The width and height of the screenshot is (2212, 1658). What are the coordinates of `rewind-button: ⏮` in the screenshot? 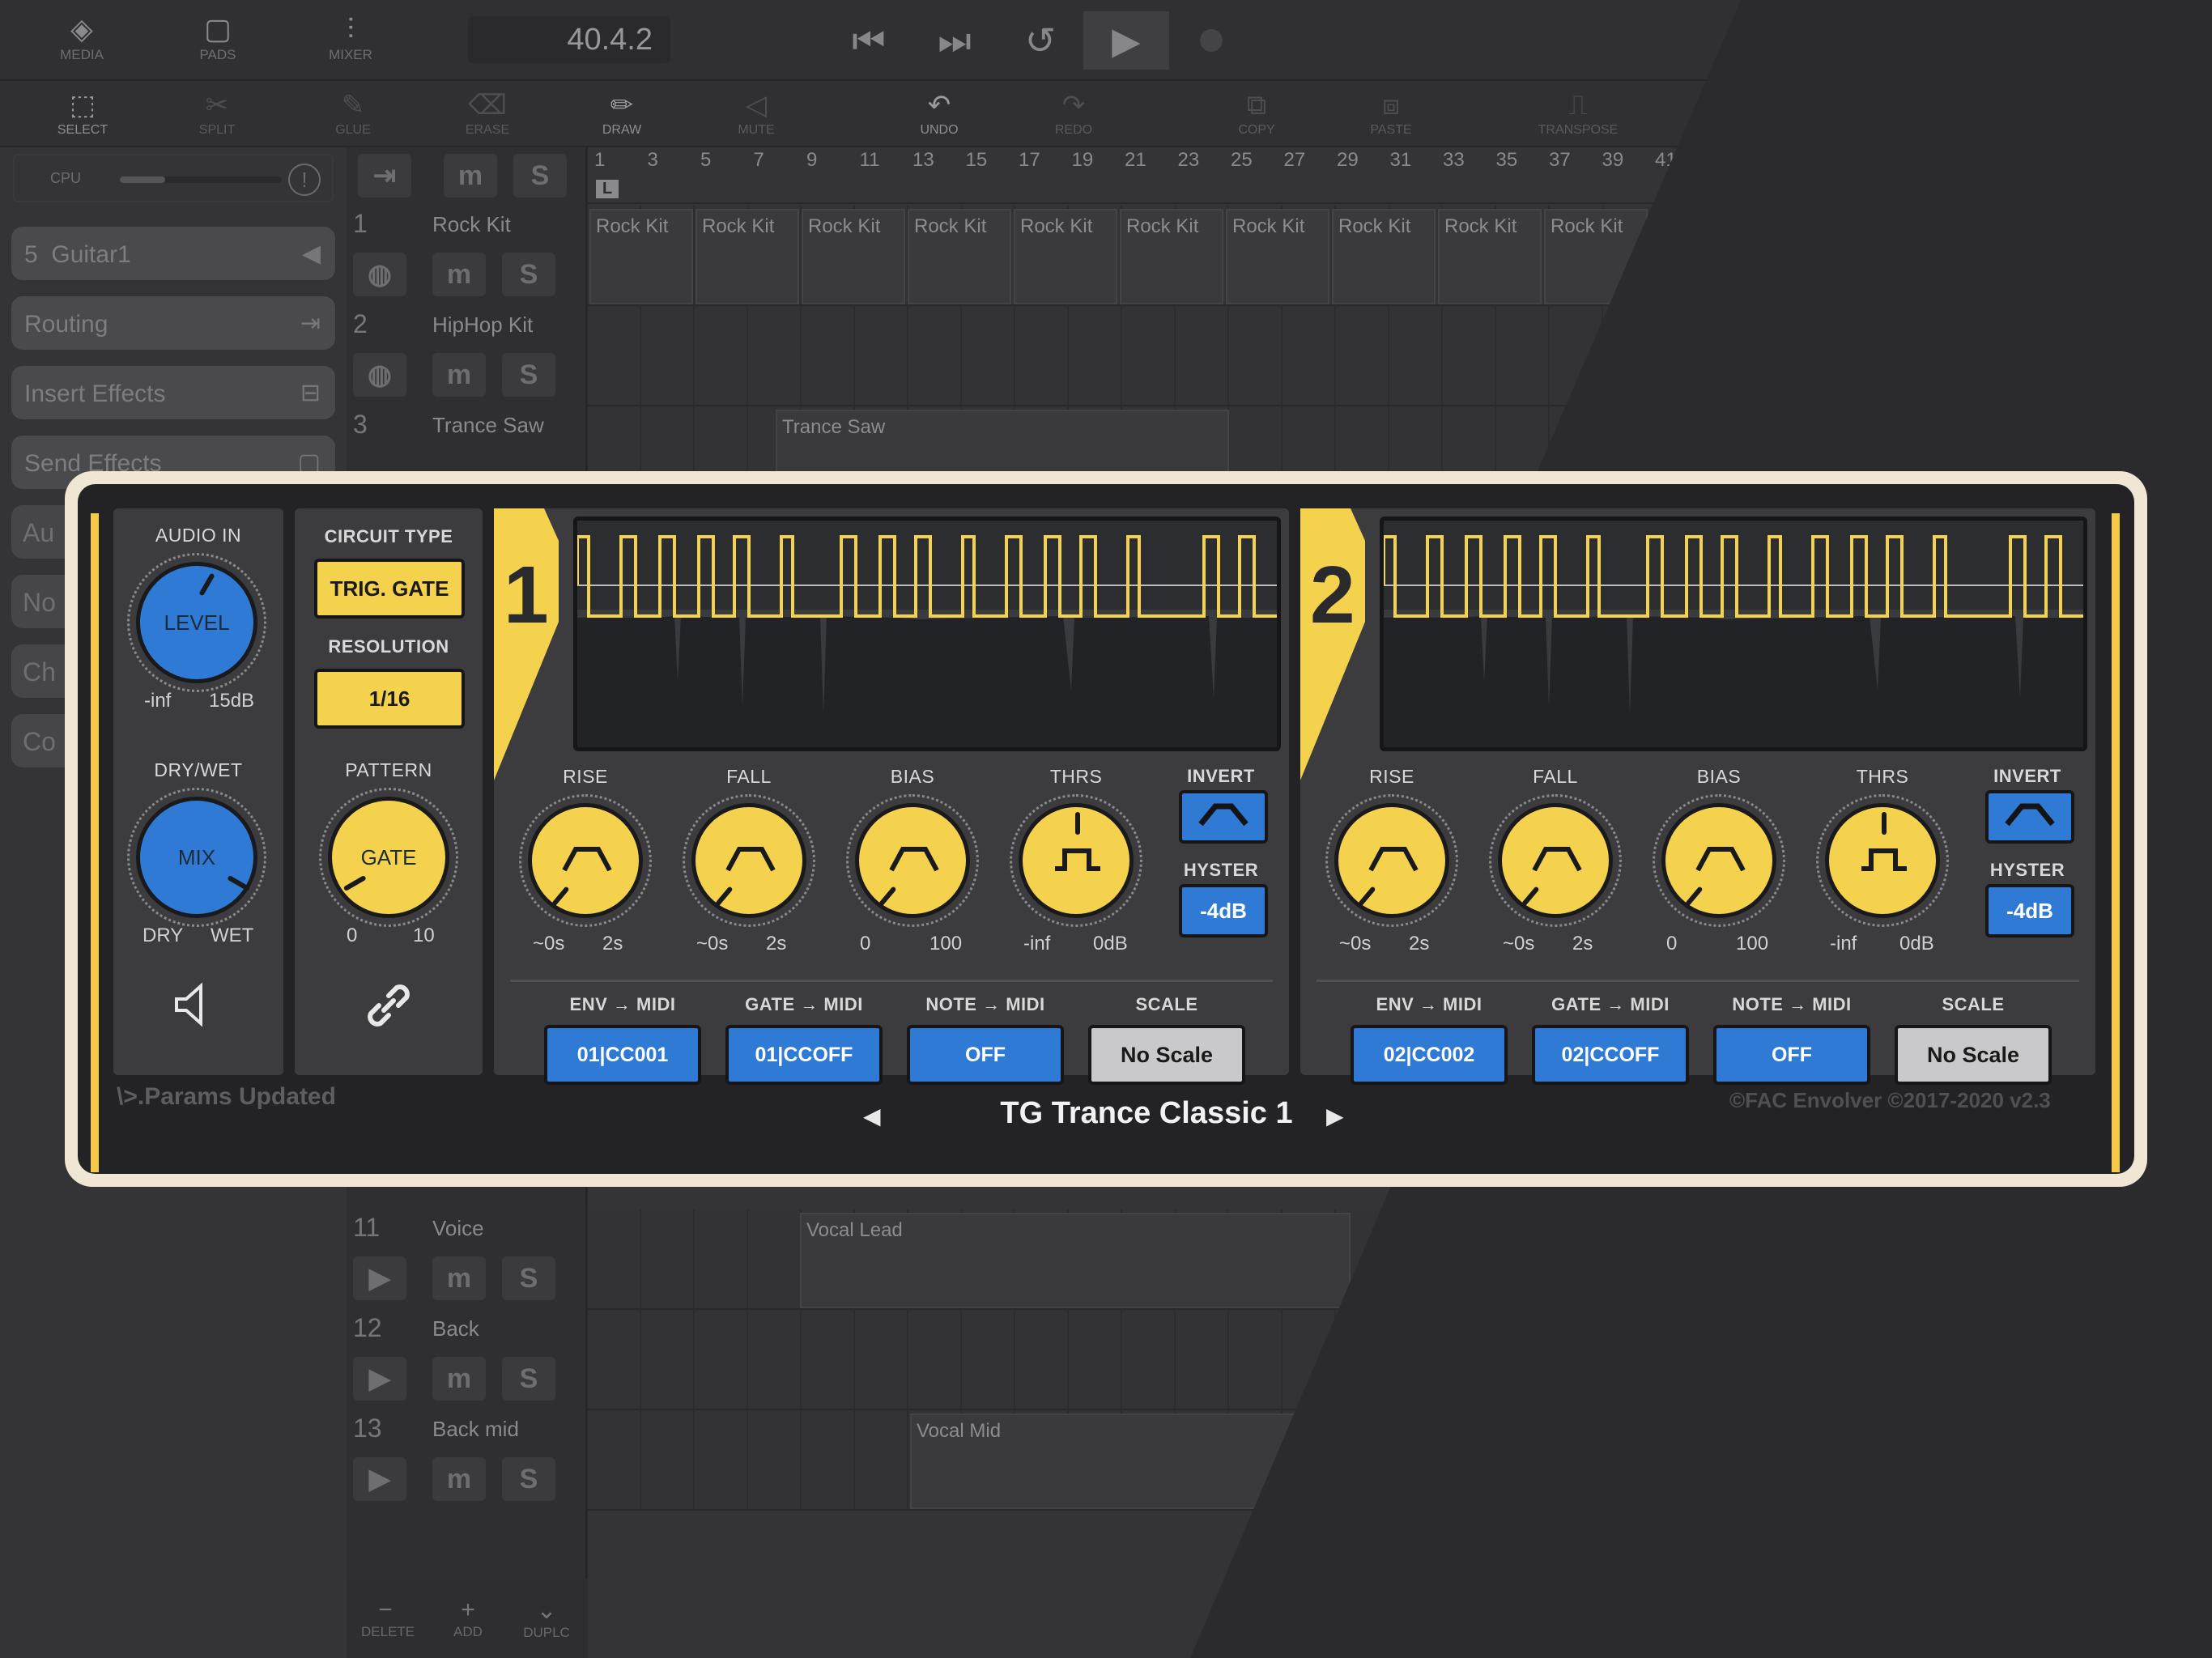 It's located at (869, 40).